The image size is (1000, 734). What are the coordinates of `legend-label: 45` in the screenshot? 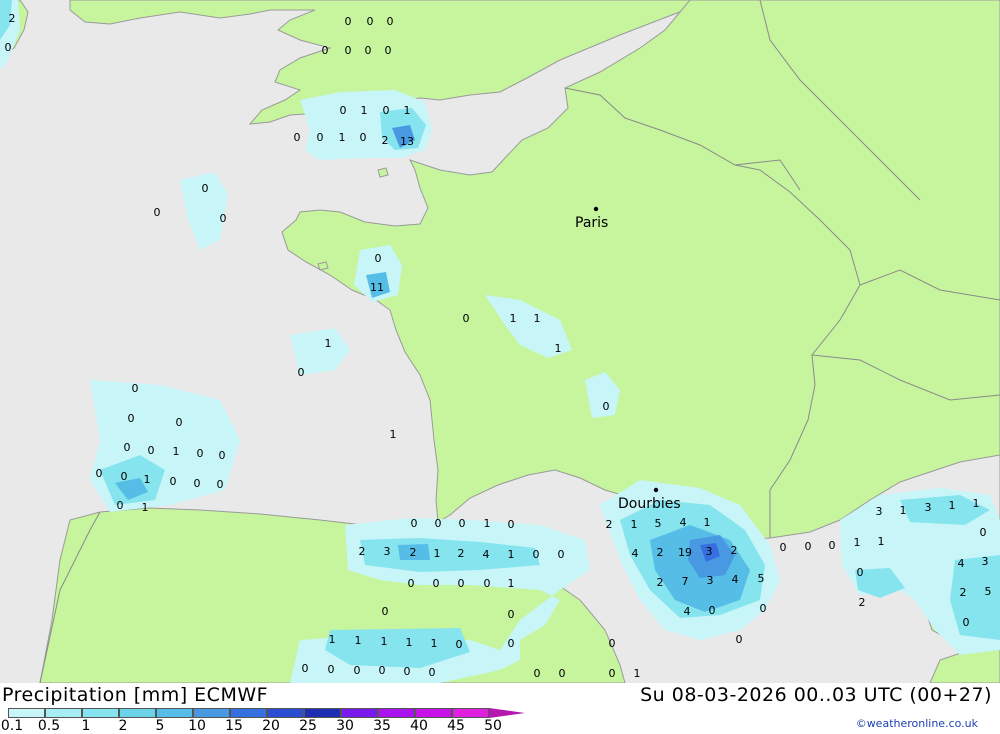 It's located at (456, 726).